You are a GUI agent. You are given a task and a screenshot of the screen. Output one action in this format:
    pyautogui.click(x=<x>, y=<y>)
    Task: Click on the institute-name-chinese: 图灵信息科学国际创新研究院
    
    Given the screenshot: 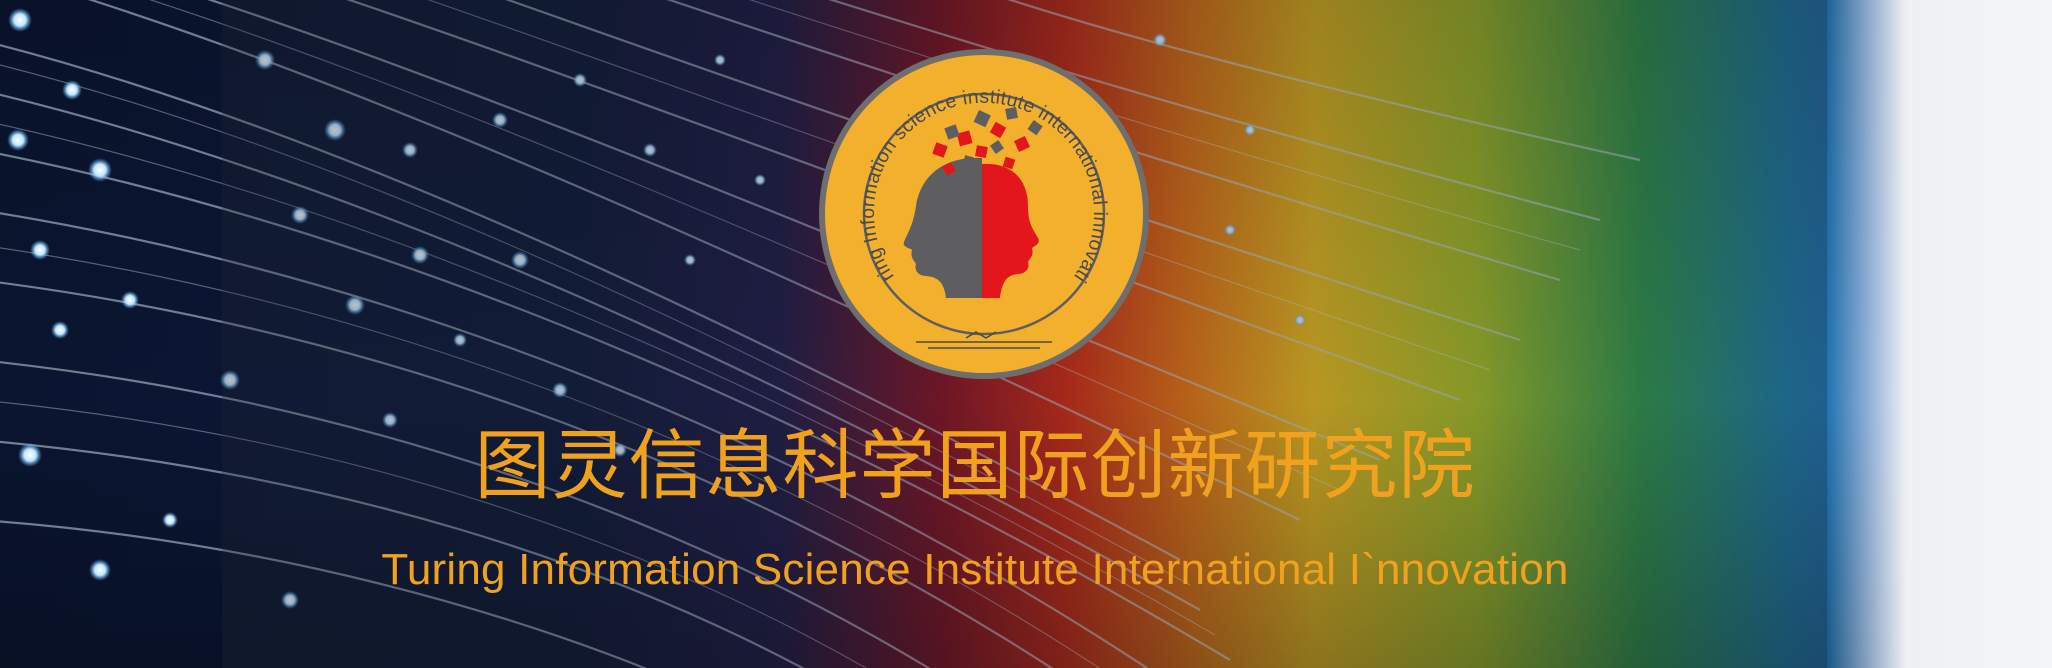 What is the action you would take?
    pyautogui.click(x=1026, y=466)
    